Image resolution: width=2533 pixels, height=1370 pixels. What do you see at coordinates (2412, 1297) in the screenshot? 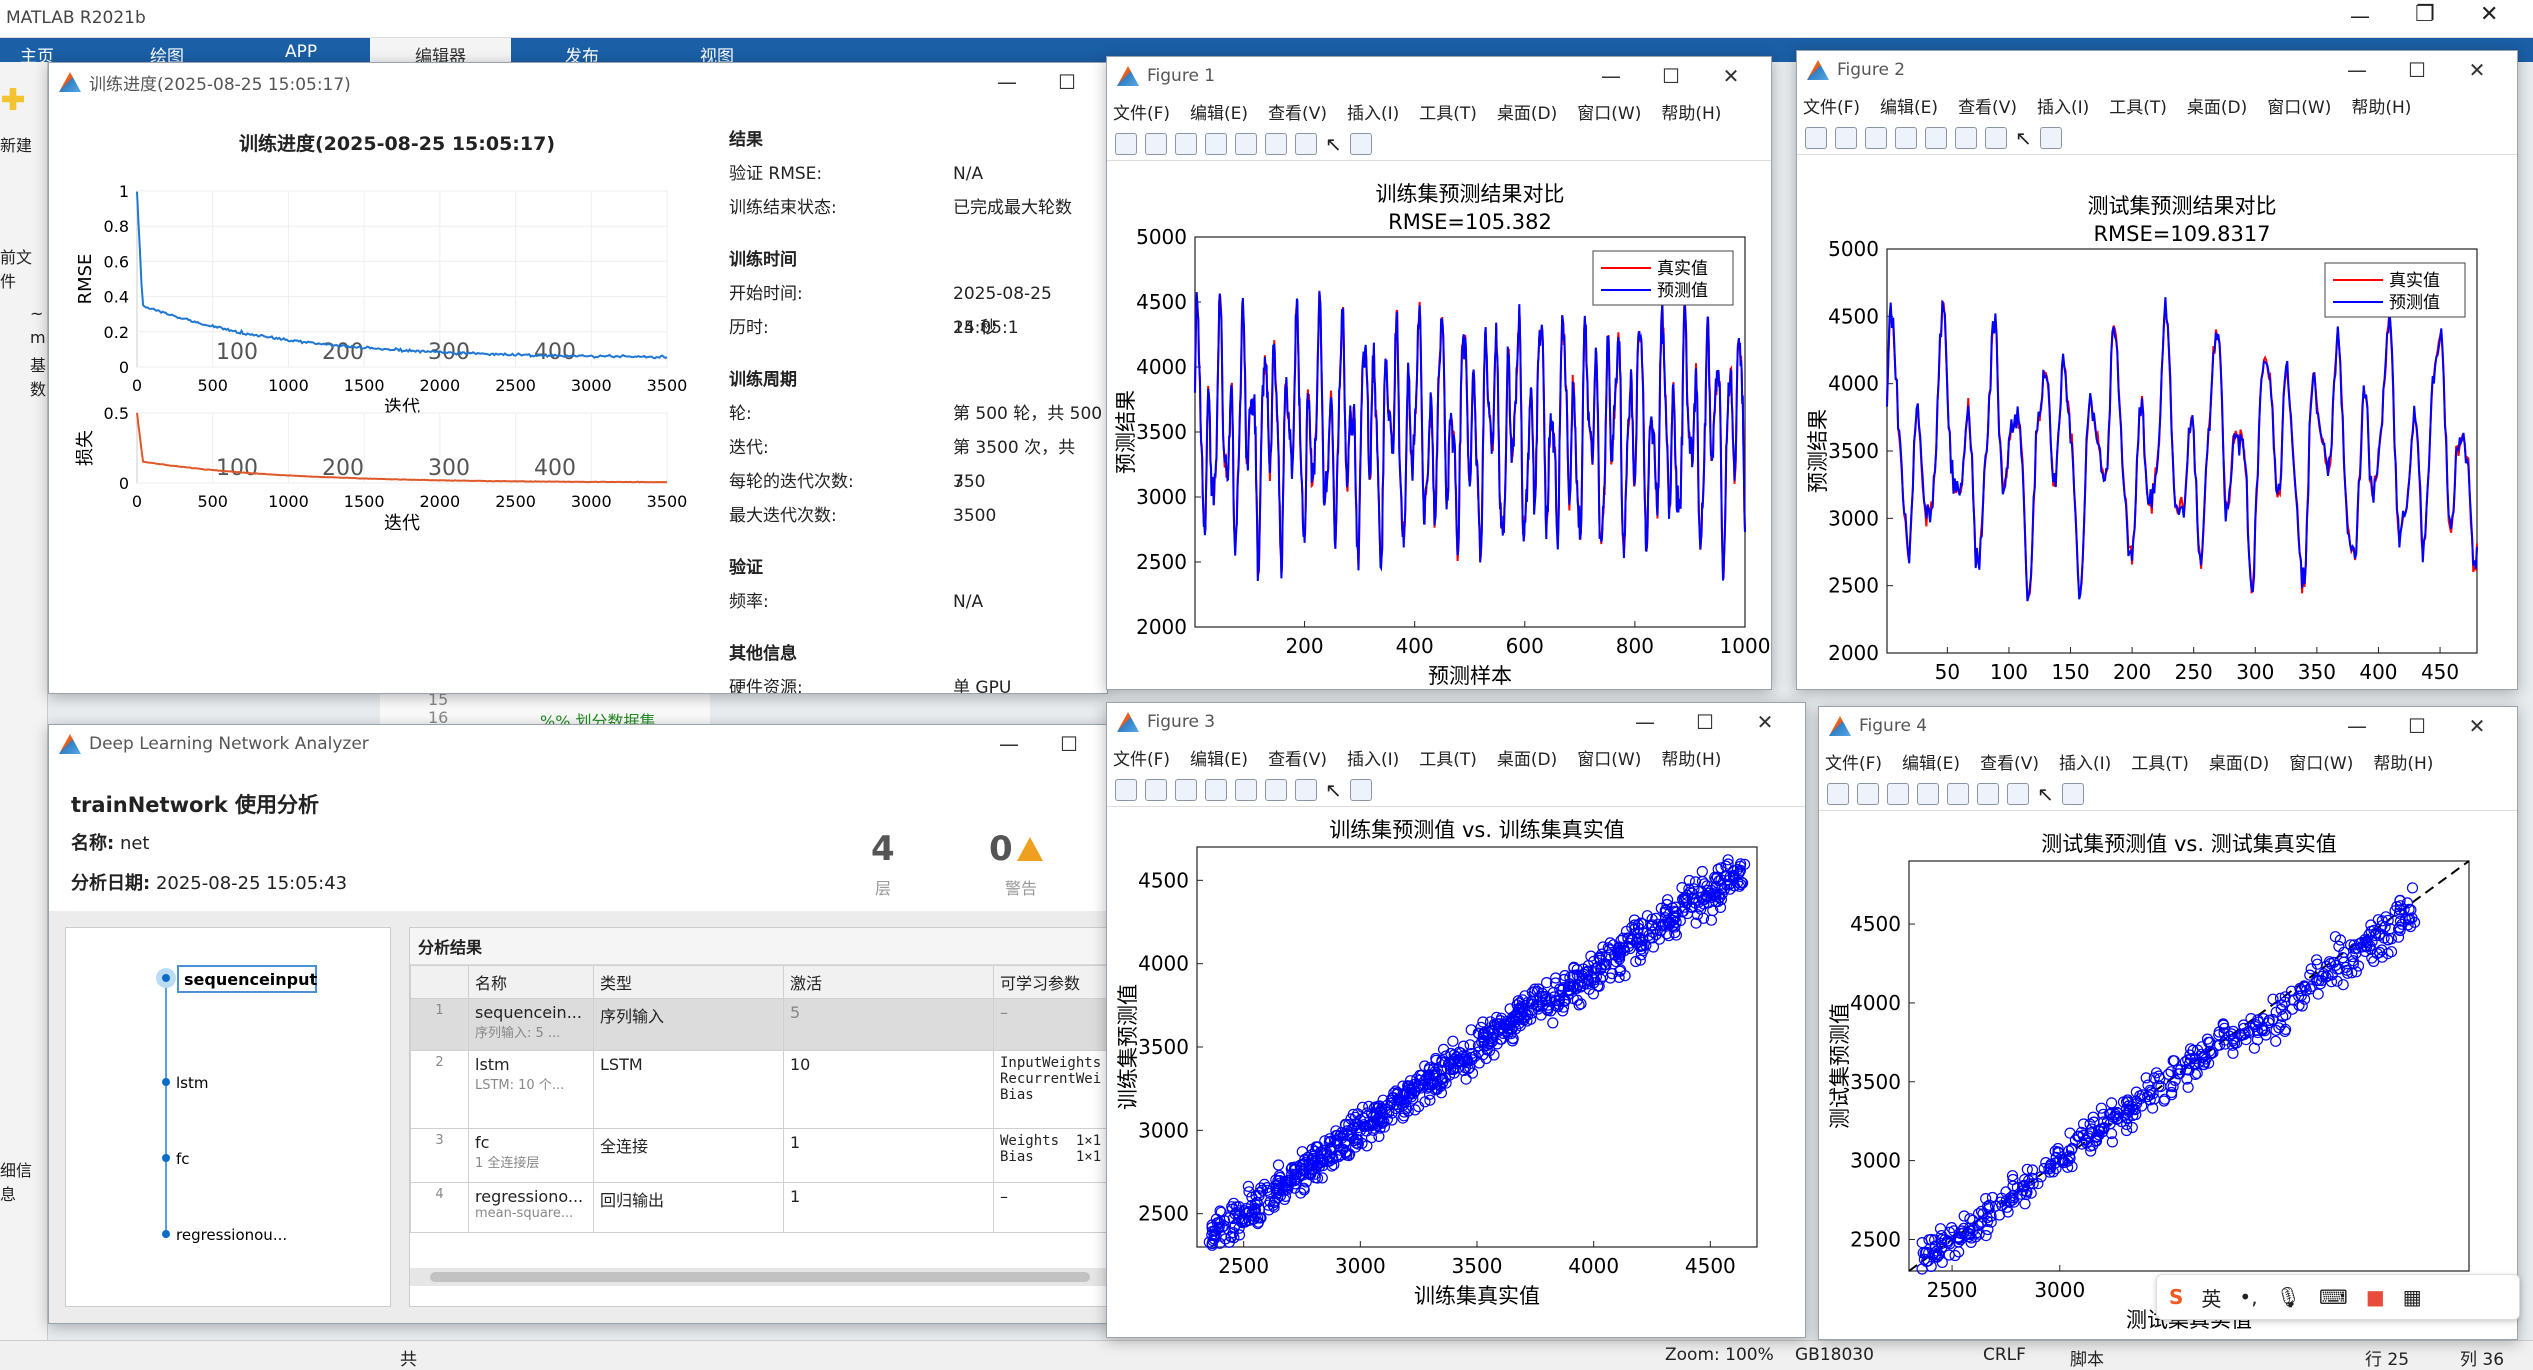
I see `toolbox-icon: ▦` at bounding box center [2412, 1297].